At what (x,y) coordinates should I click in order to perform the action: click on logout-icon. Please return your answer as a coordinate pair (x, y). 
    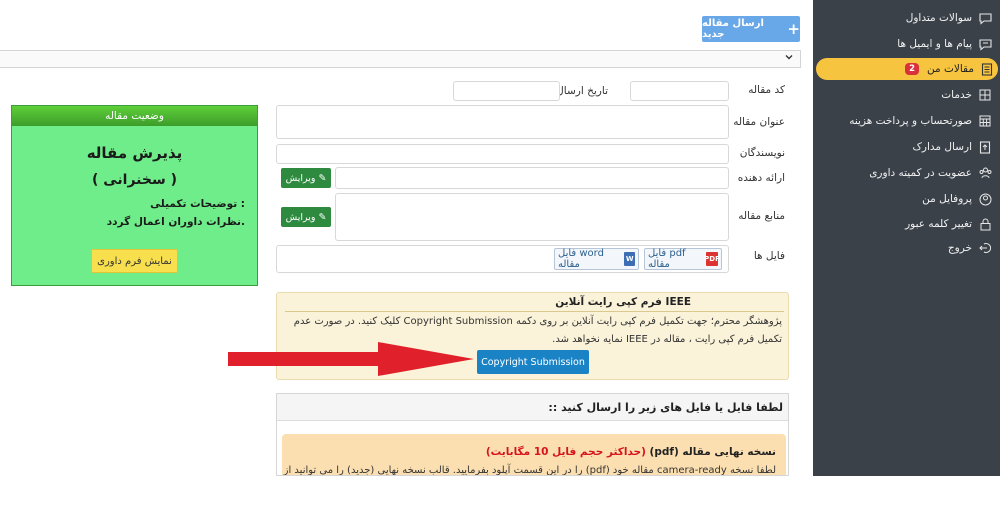
    Looking at the image, I should click on (985, 248).